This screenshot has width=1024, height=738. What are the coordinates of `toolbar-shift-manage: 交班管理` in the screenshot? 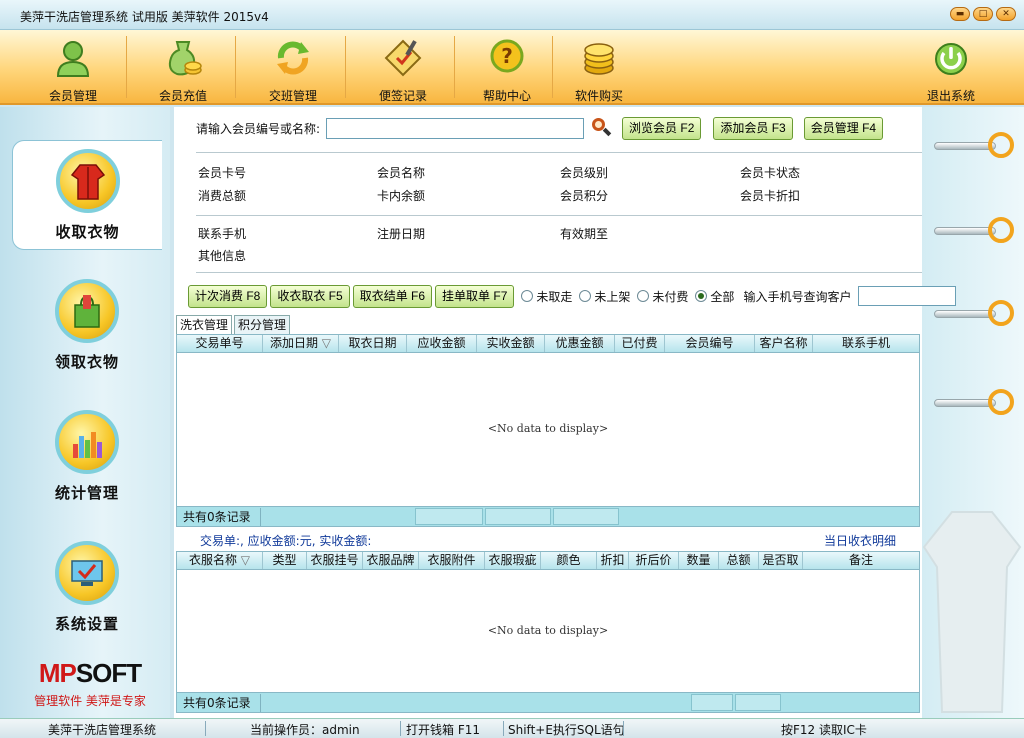 It's located at (293, 66).